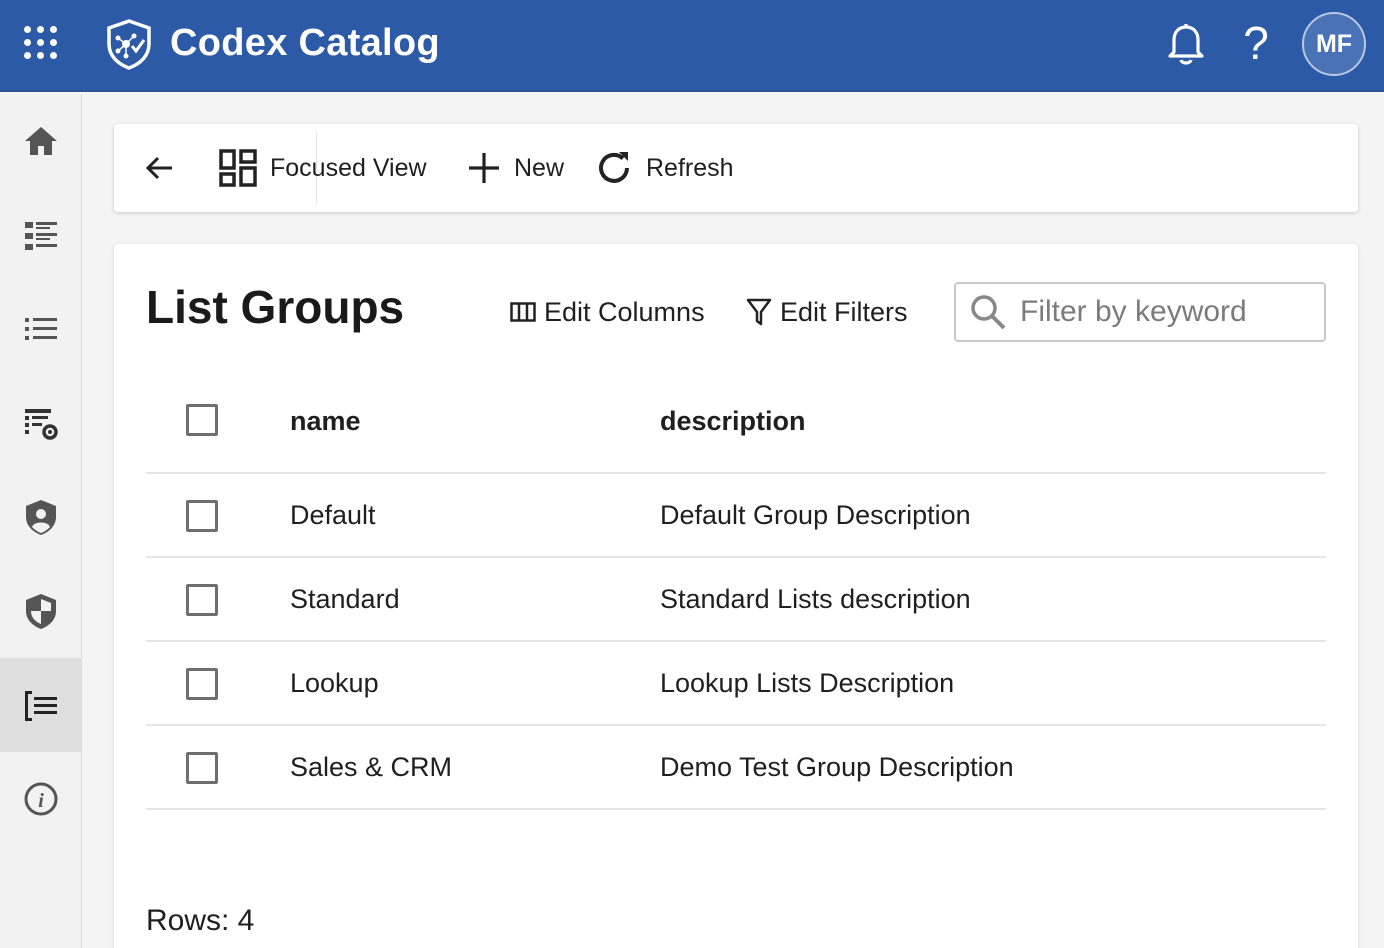 The image size is (1384, 948). I want to click on home-icon, so click(40, 141).